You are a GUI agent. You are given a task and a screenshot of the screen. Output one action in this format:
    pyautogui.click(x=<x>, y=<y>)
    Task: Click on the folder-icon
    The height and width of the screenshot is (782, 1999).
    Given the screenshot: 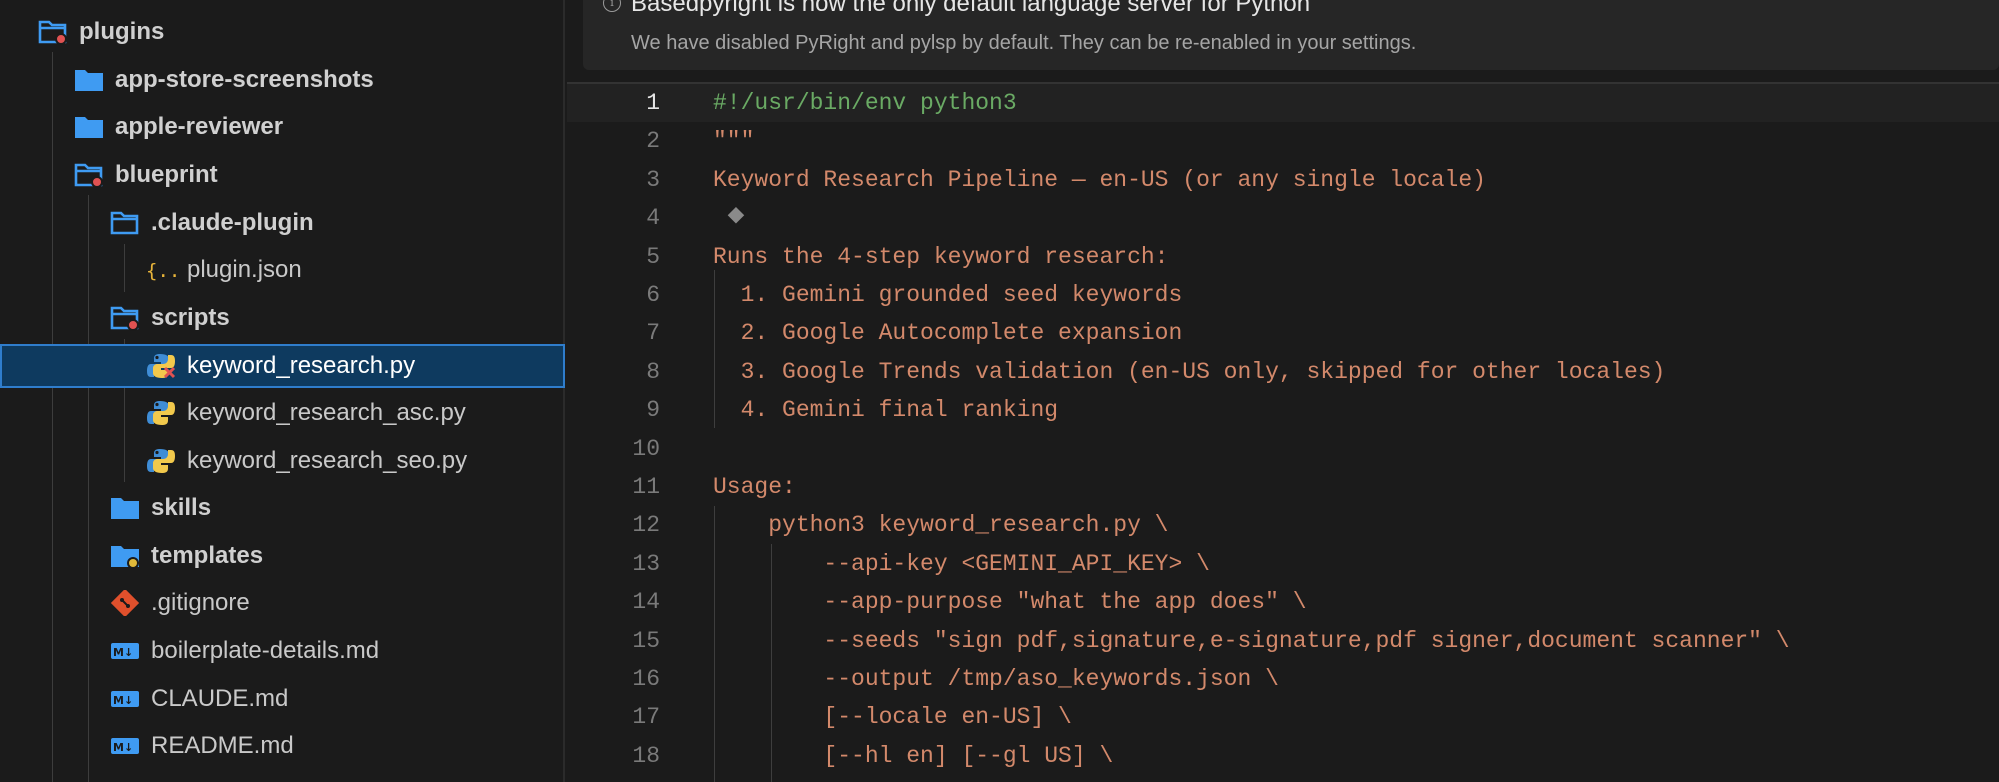 What is the action you would take?
    pyautogui.click(x=89, y=80)
    